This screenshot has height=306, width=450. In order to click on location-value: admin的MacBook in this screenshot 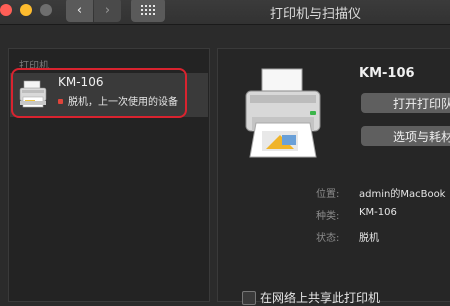, I will do `click(402, 194)`.